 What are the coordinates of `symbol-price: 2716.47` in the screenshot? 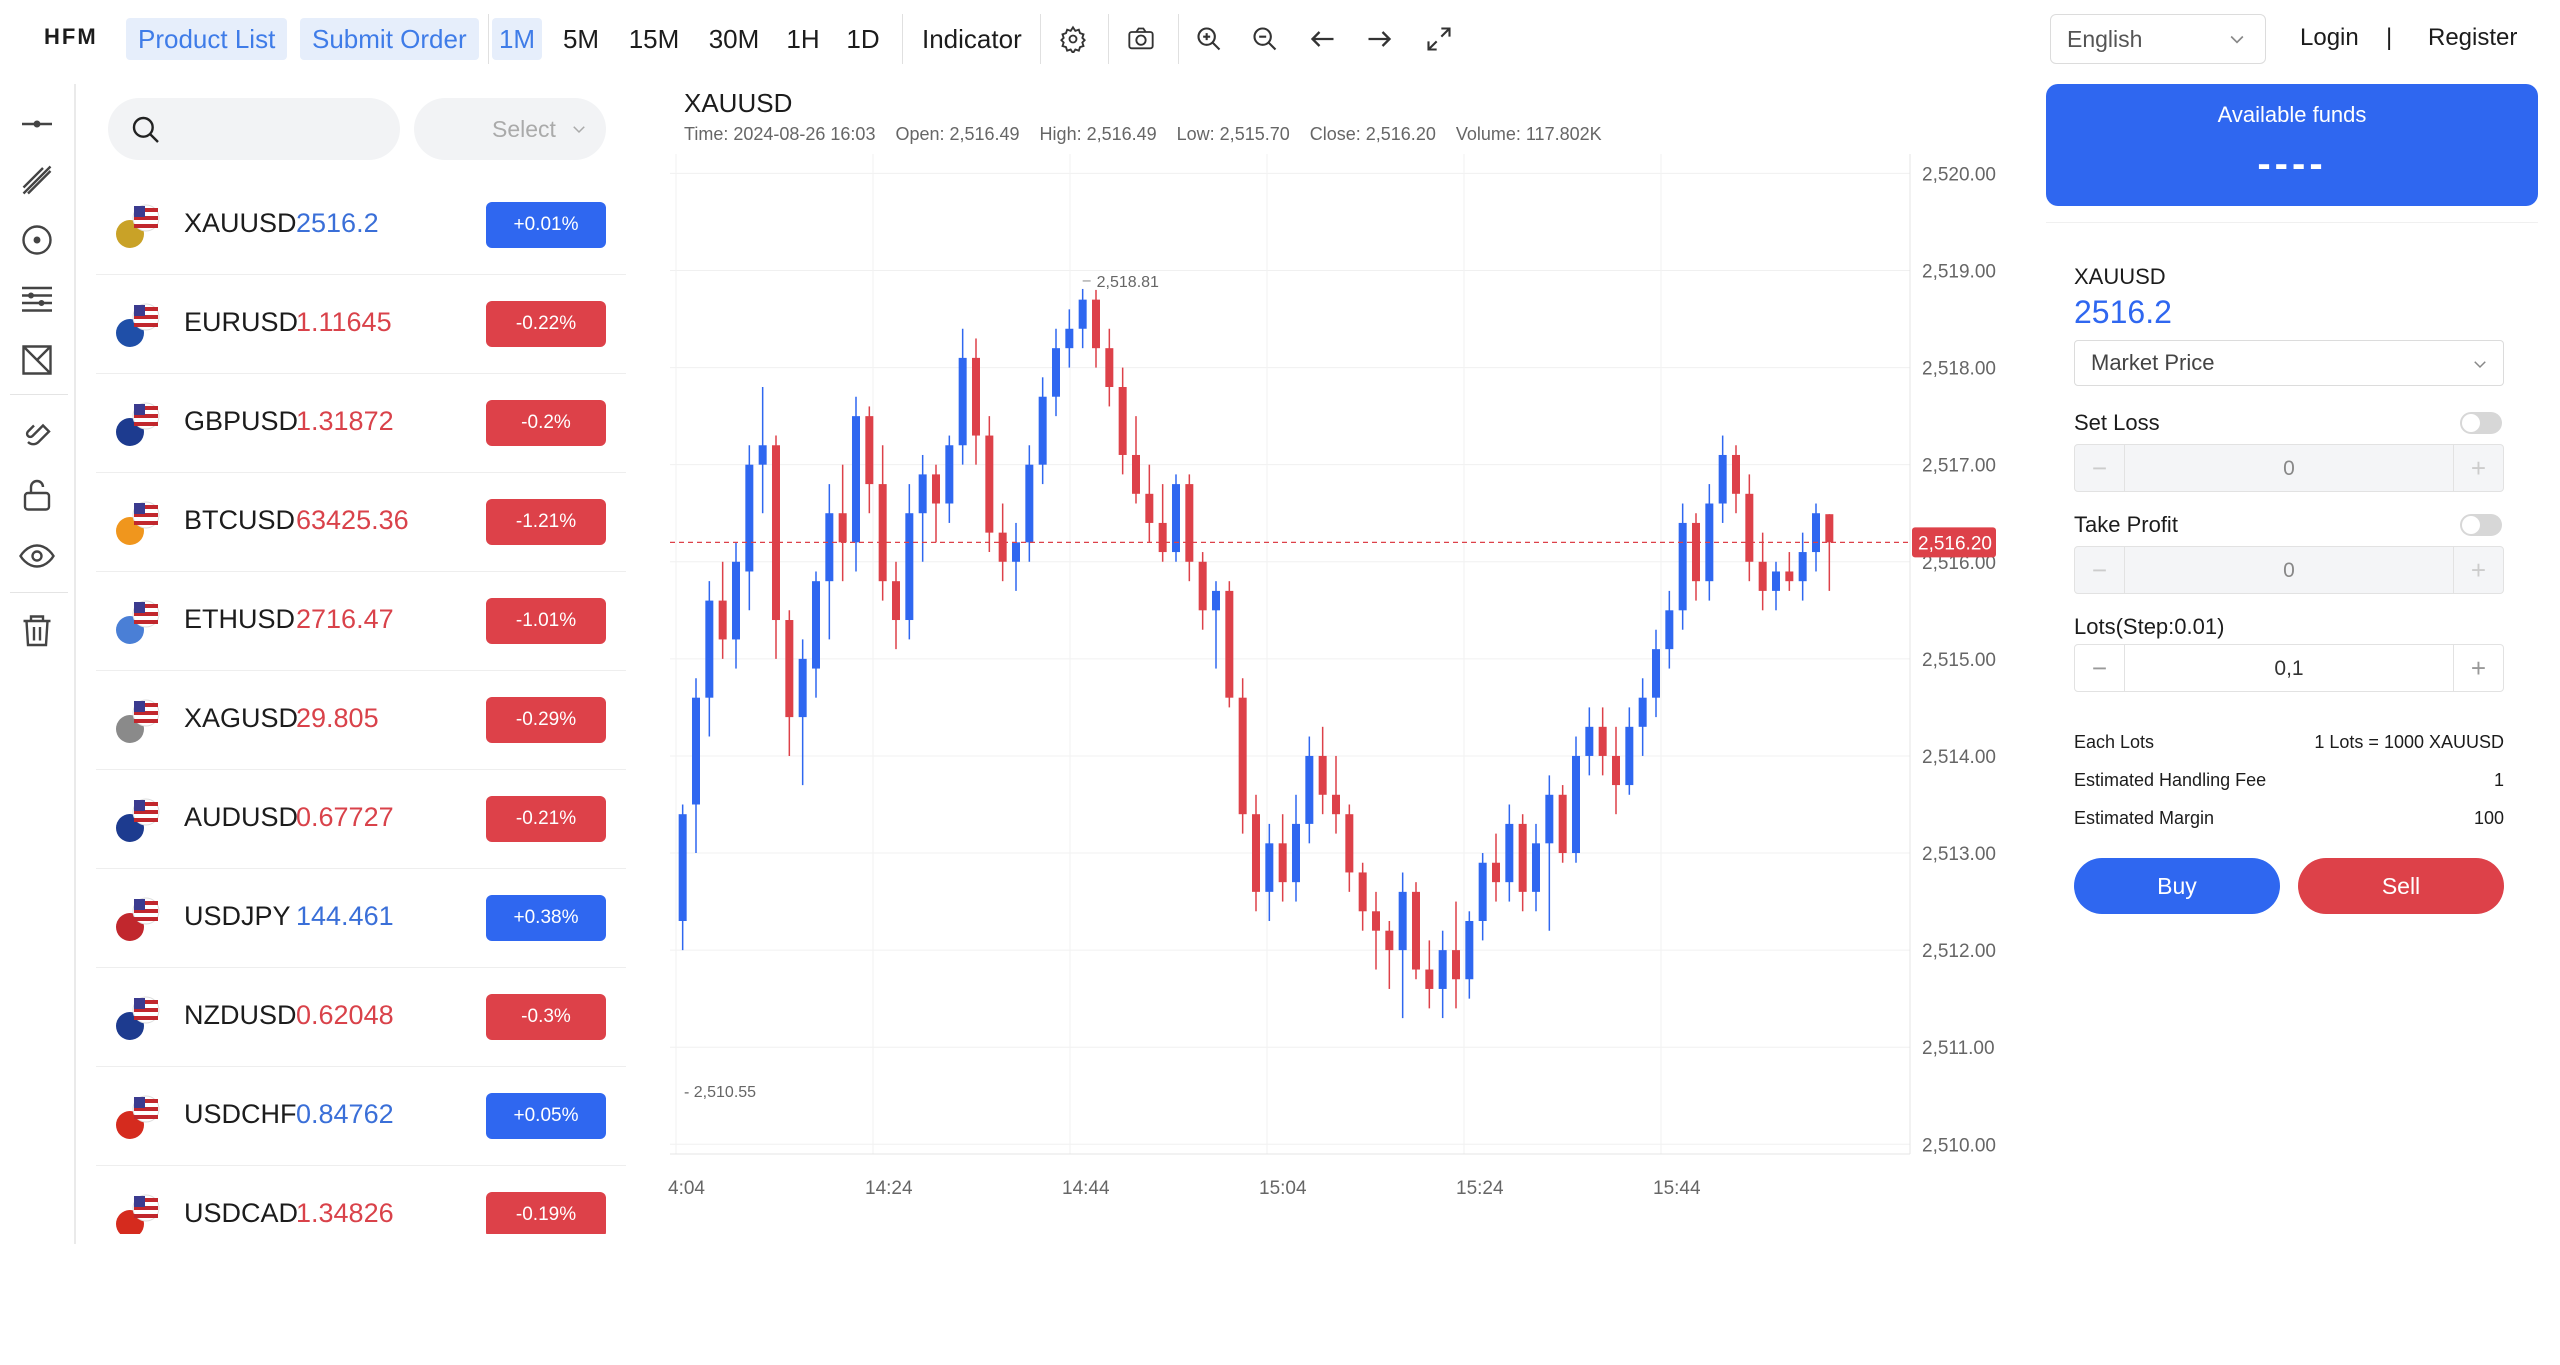 It's located at (345, 619).